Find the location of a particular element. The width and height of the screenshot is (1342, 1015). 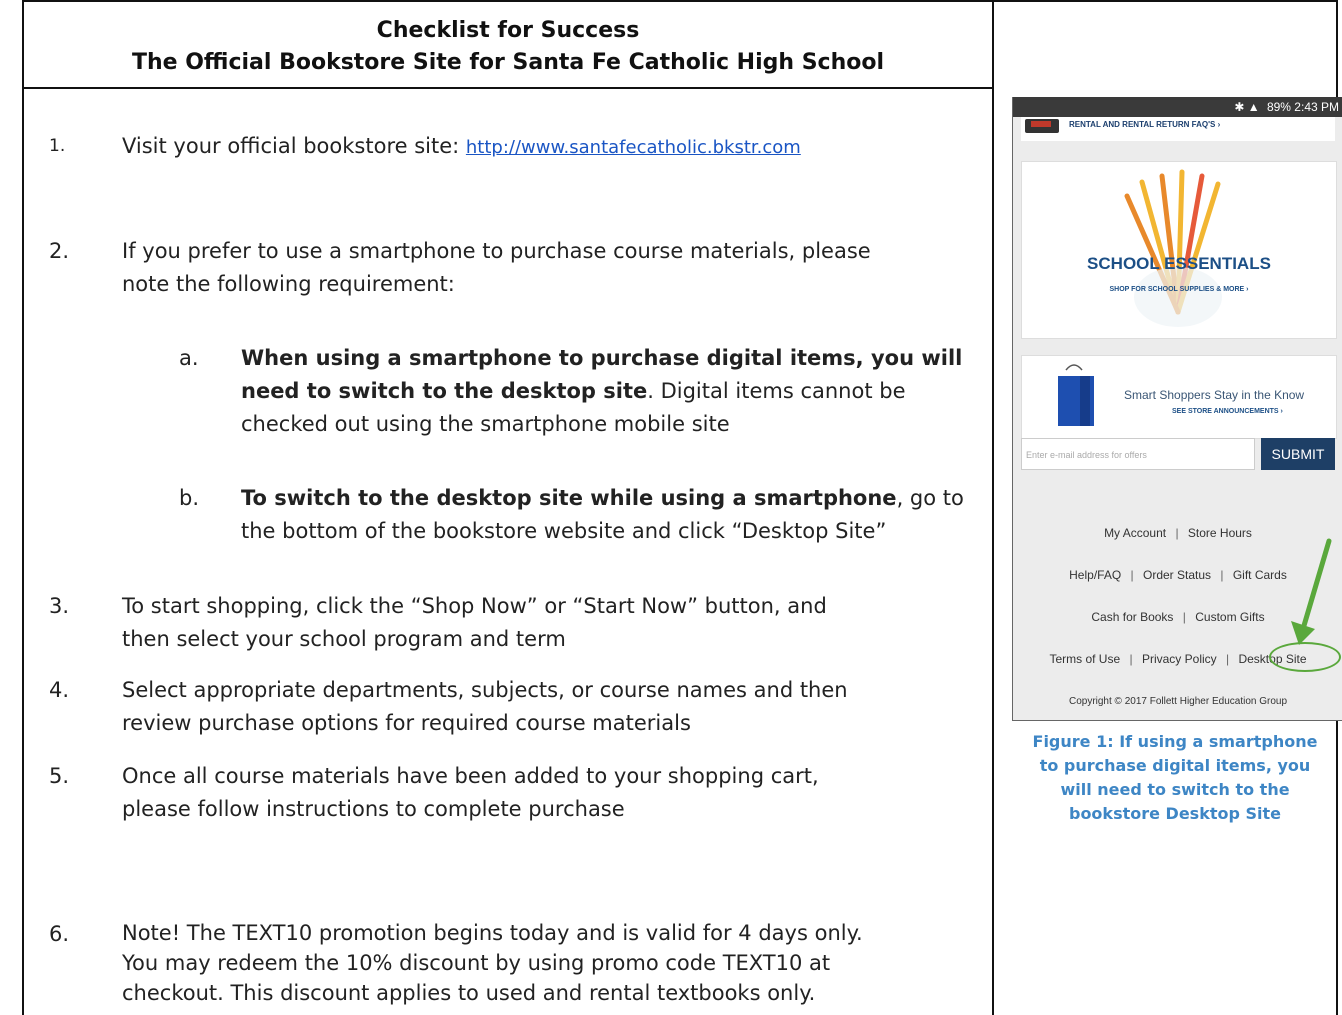

step-text-line: note the following requirement: is located at coordinates (288, 284).